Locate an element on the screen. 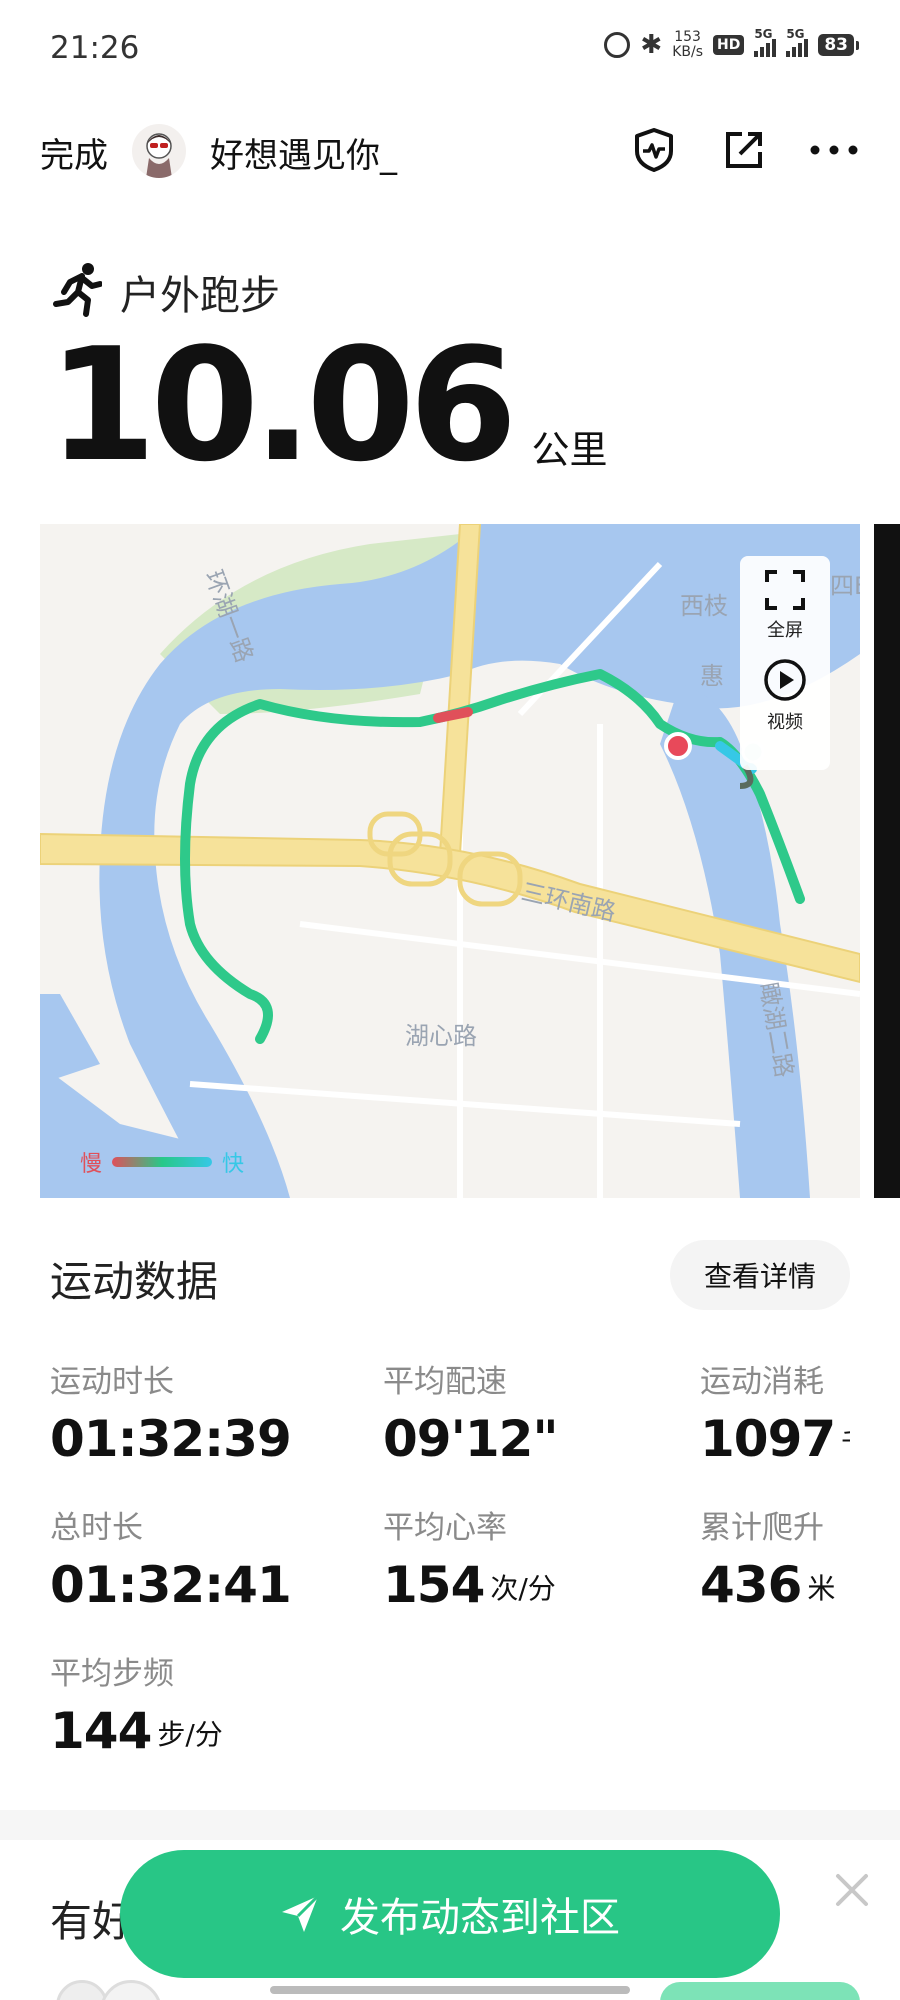  done-button: 完成 is located at coordinates (74, 152).